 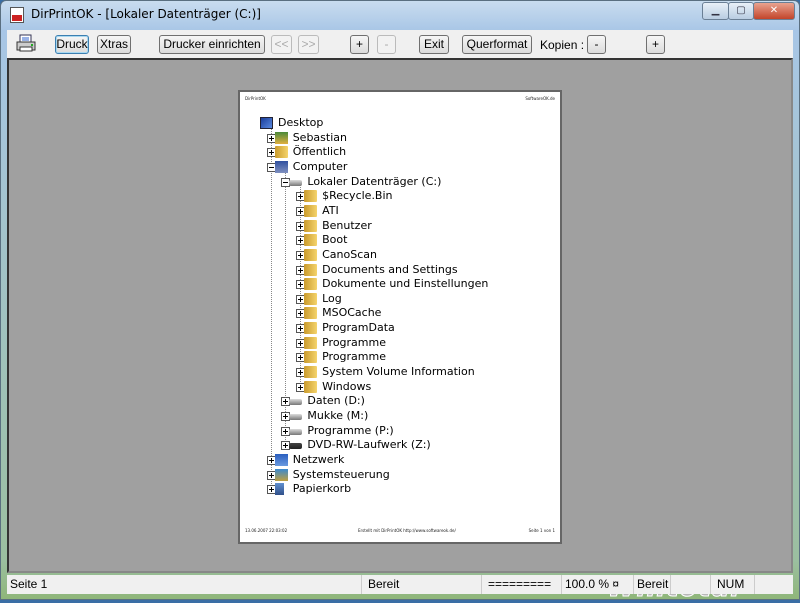 What do you see at coordinates (774, 11) in the screenshot?
I see `close-button: ✕` at bounding box center [774, 11].